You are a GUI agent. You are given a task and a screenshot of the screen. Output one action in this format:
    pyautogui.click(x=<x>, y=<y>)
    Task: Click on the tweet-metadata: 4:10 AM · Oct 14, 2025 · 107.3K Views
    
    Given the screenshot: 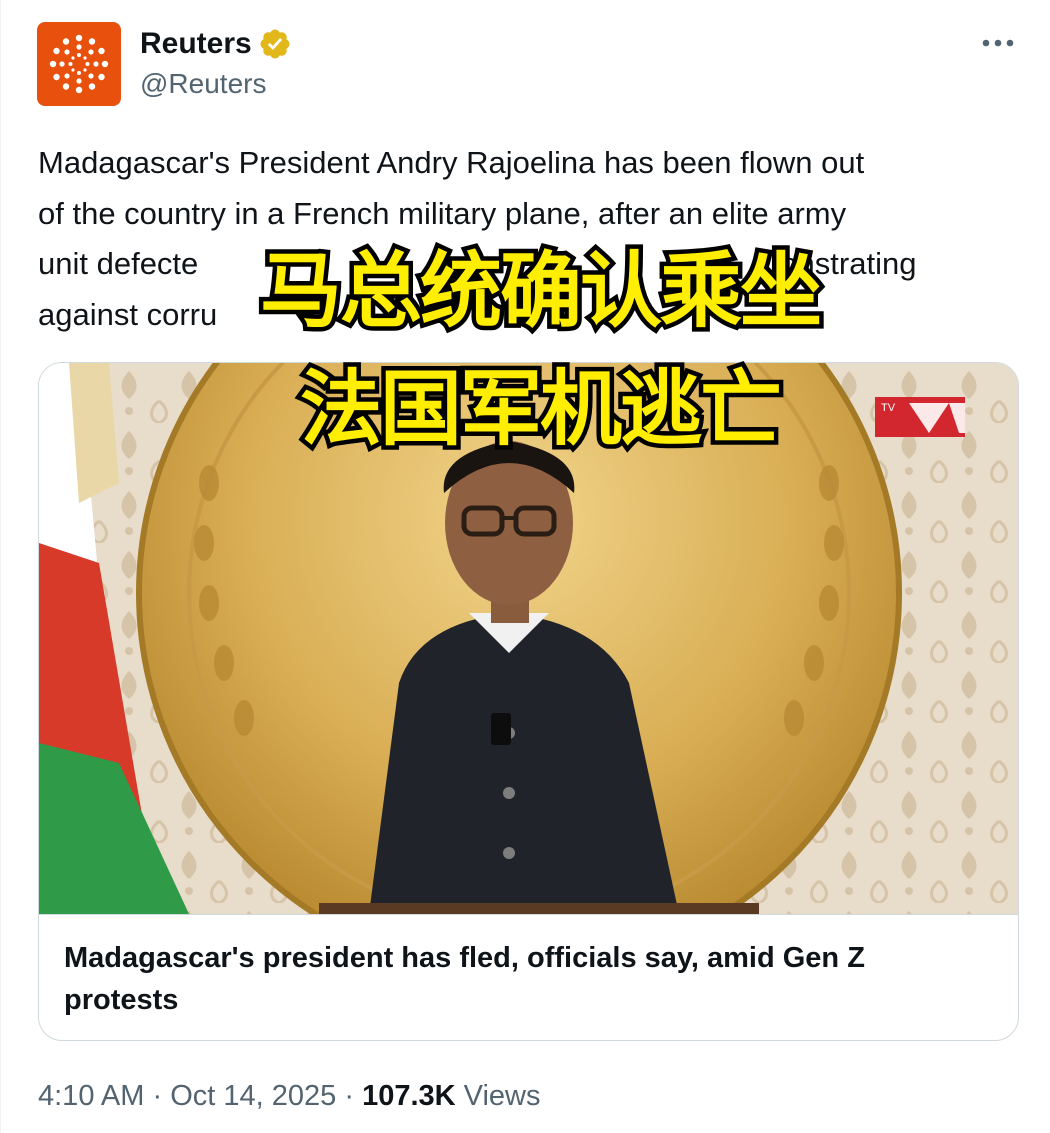 What is the action you would take?
    pyautogui.click(x=289, y=1096)
    